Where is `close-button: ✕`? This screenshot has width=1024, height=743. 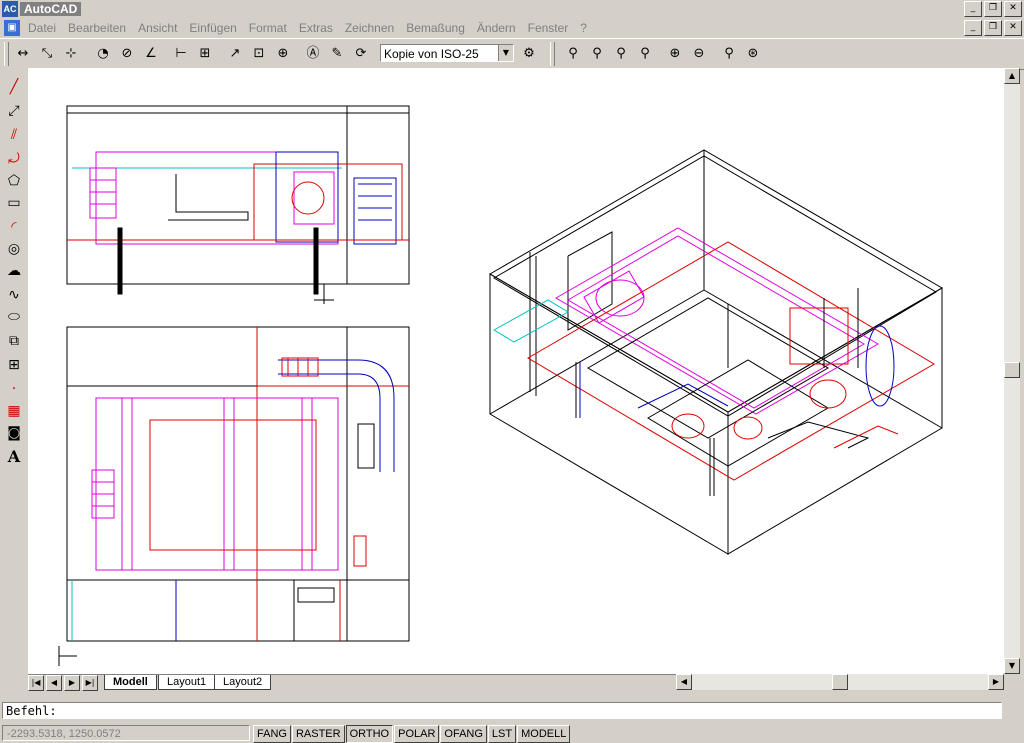
close-button: ✕ is located at coordinates (1013, 9).